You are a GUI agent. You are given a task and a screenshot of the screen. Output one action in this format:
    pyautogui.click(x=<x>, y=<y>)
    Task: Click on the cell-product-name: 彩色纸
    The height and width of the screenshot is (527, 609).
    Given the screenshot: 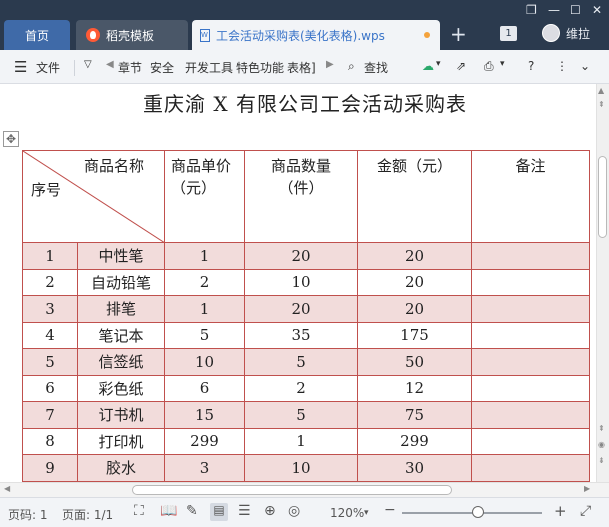 What is the action you would take?
    pyautogui.click(x=121, y=388)
    